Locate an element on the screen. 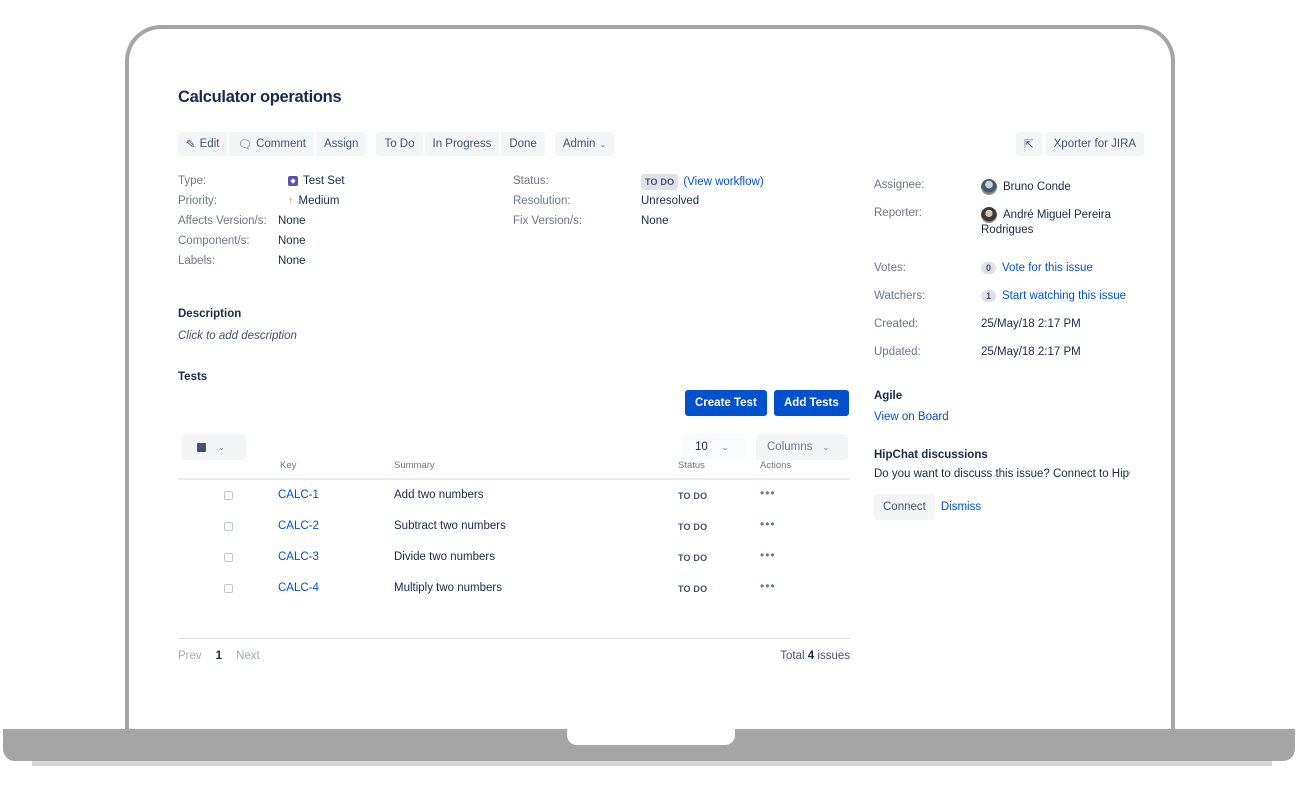  col-status: Status is located at coordinates (691, 465).